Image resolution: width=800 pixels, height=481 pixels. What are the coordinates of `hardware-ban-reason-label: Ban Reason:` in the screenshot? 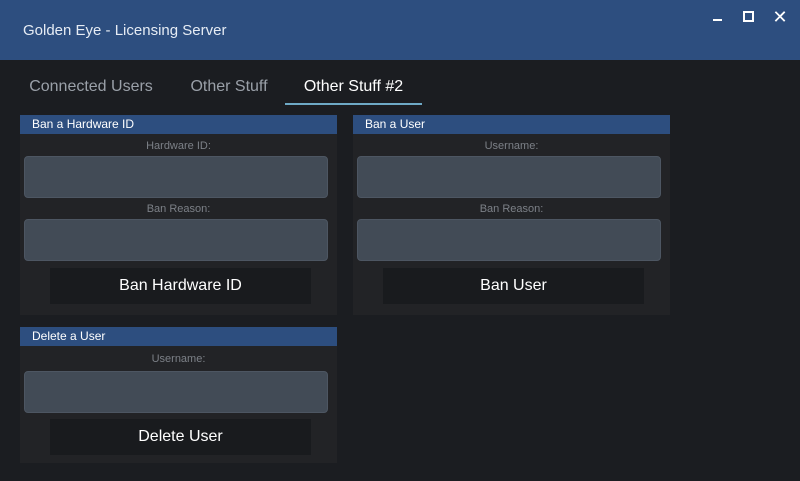 It's located at (178, 209).